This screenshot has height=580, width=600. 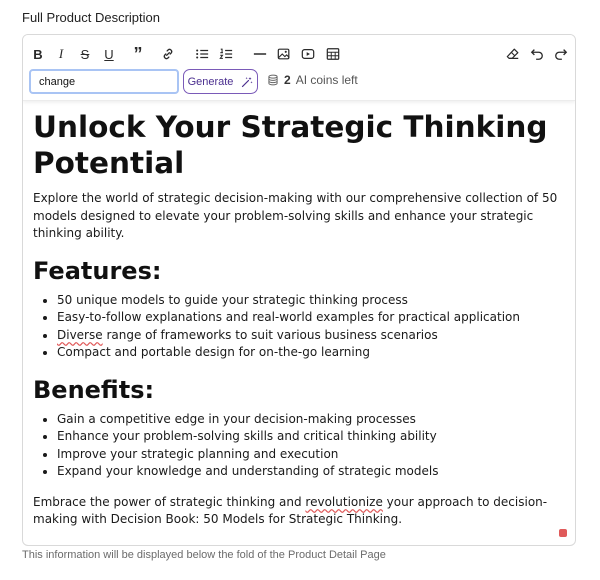 I want to click on redo-icon, so click(x=561, y=54).